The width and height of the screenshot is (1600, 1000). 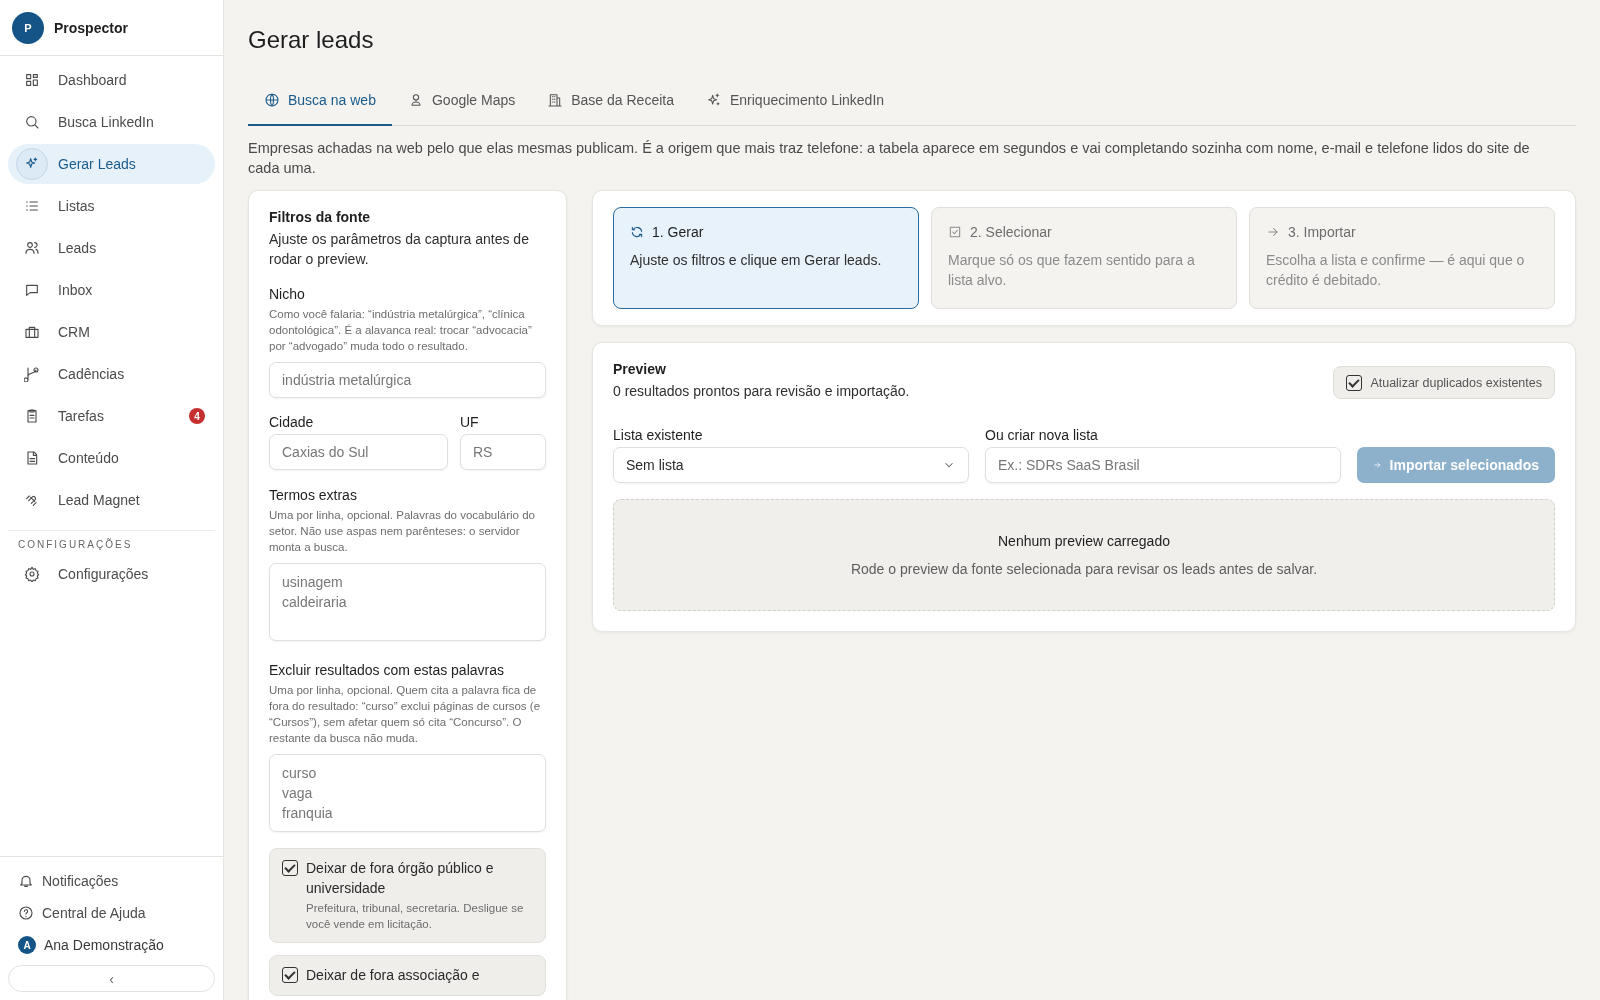 I want to click on sidebar-item: Gerar Leads, so click(x=111, y=164).